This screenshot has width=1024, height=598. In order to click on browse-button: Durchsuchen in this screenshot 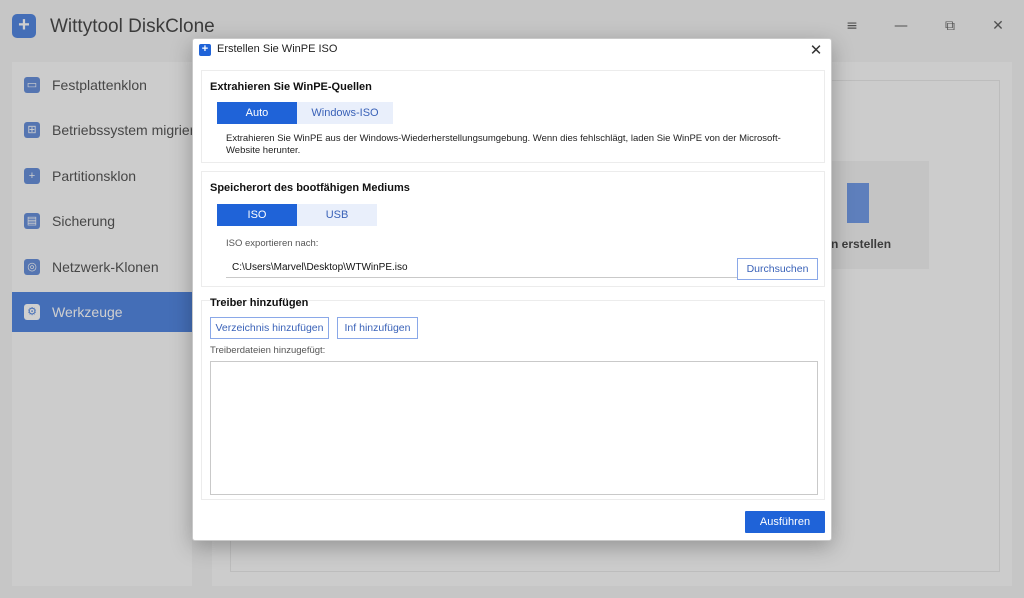, I will do `click(777, 269)`.